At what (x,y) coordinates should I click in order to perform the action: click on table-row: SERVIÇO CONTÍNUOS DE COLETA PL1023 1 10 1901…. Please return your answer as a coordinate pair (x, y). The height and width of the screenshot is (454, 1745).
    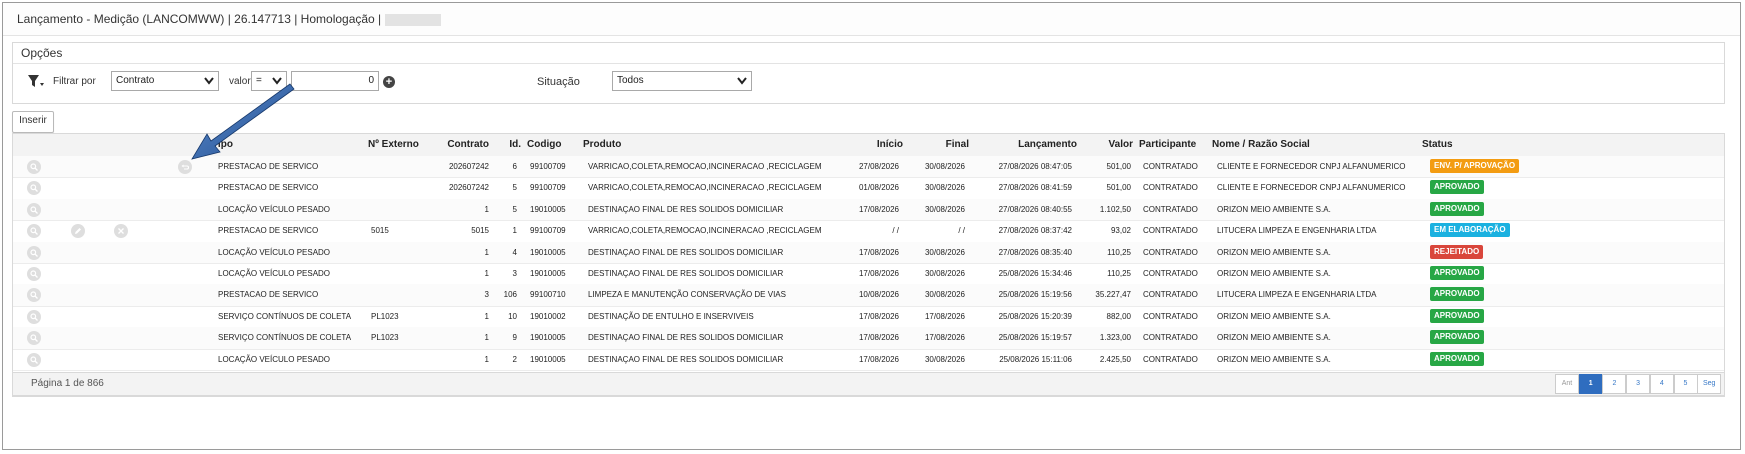
    Looking at the image, I should click on (868, 317).